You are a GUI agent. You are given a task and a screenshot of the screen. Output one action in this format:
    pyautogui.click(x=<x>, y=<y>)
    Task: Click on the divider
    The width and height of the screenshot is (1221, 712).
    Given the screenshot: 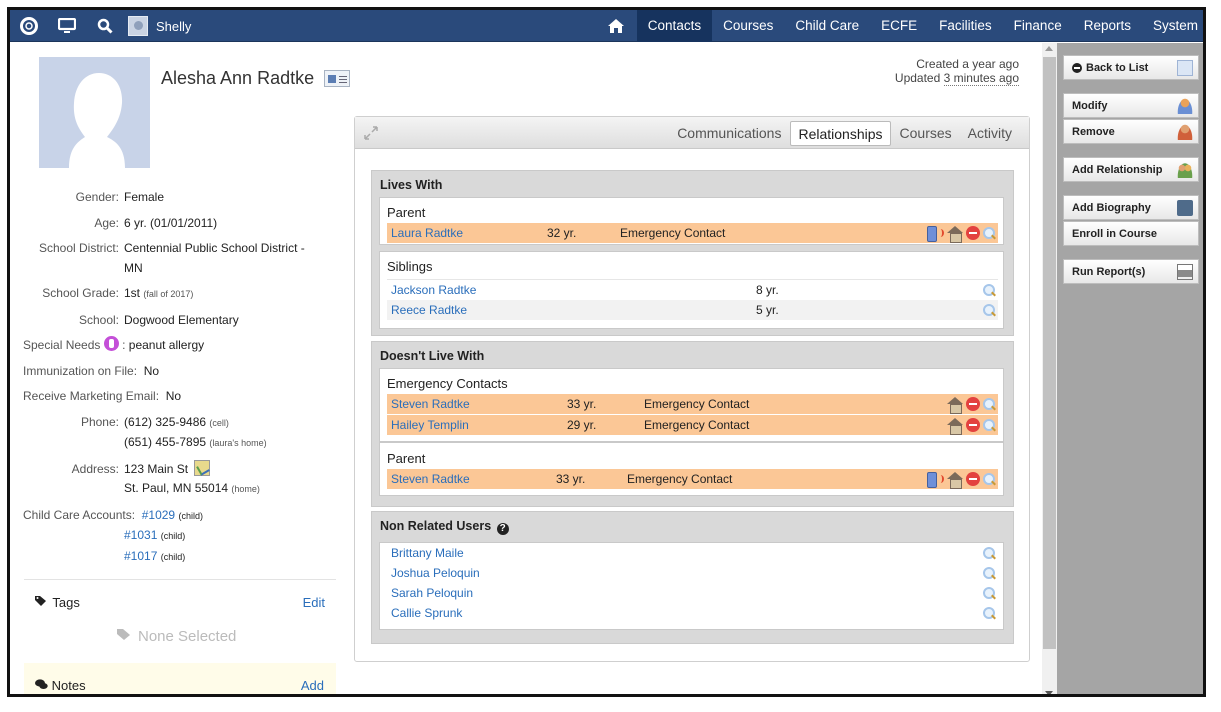 What is the action you would take?
    pyautogui.click(x=180, y=579)
    